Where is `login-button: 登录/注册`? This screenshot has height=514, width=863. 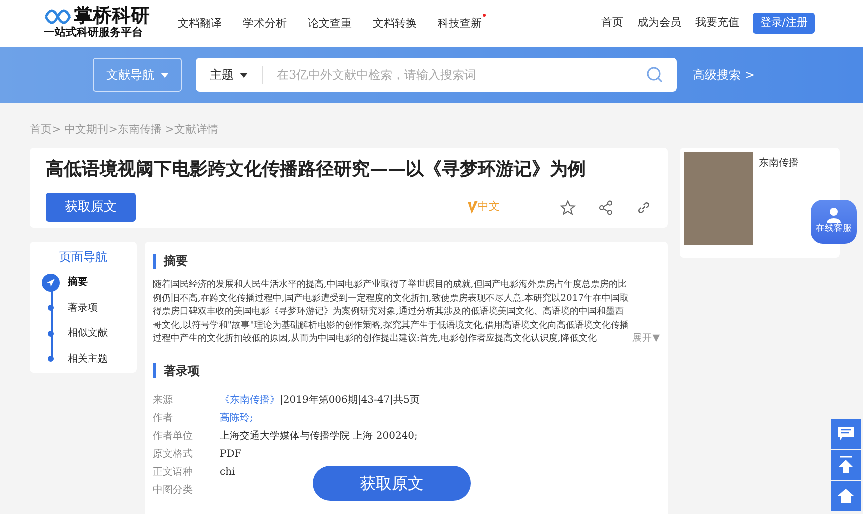
login-button: 登录/注册 is located at coordinates (784, 23).